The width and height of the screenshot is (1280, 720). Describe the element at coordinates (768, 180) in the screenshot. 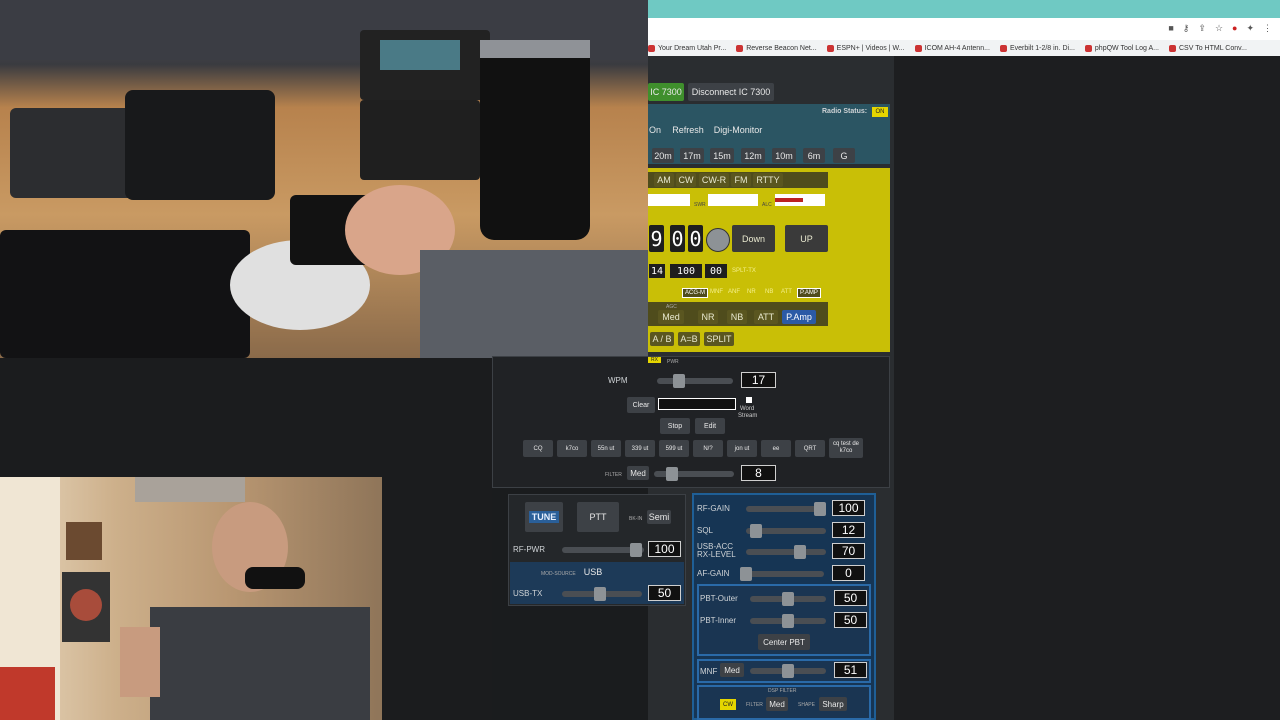

I see `mode-rtty-button: RTTY` at that location.